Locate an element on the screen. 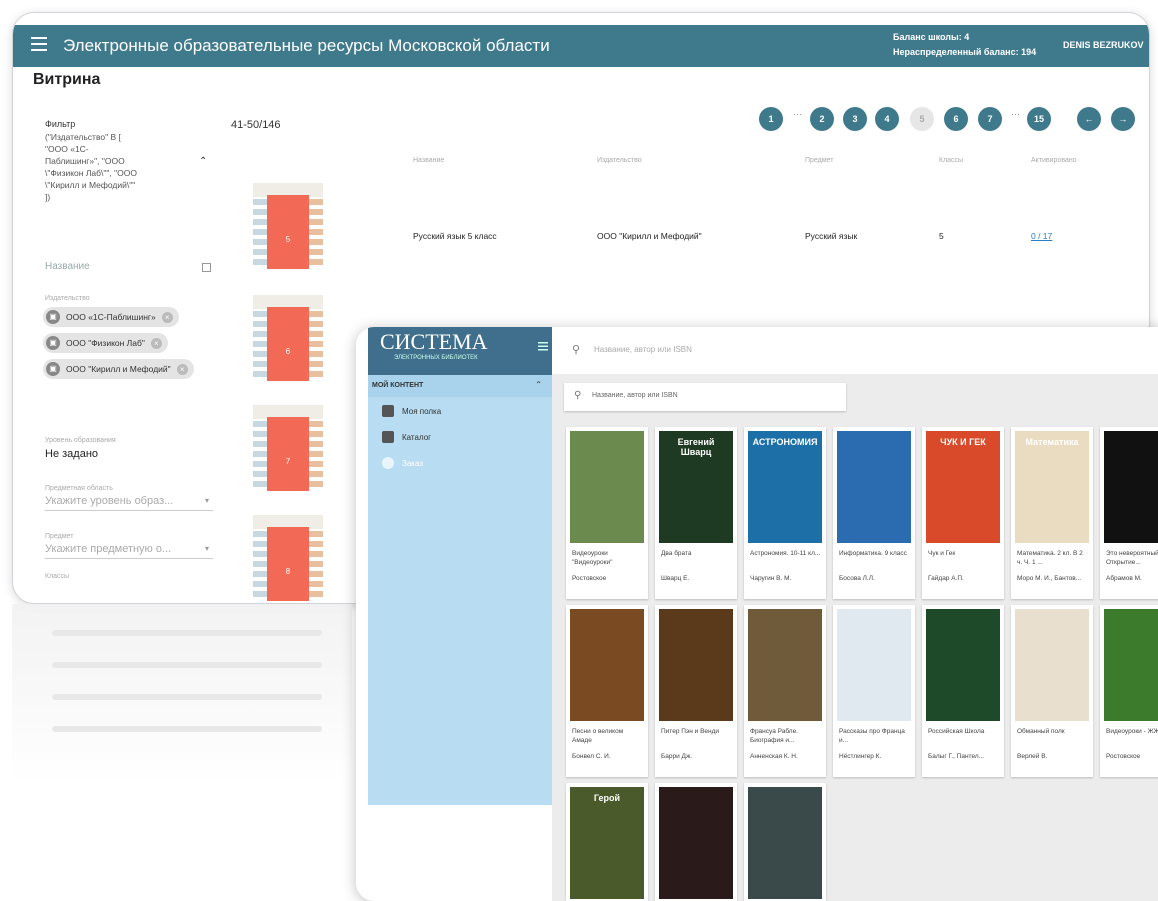  book-card: Это невероятный Открытие... Абрамов М. is located at coordinates (1129, 513).